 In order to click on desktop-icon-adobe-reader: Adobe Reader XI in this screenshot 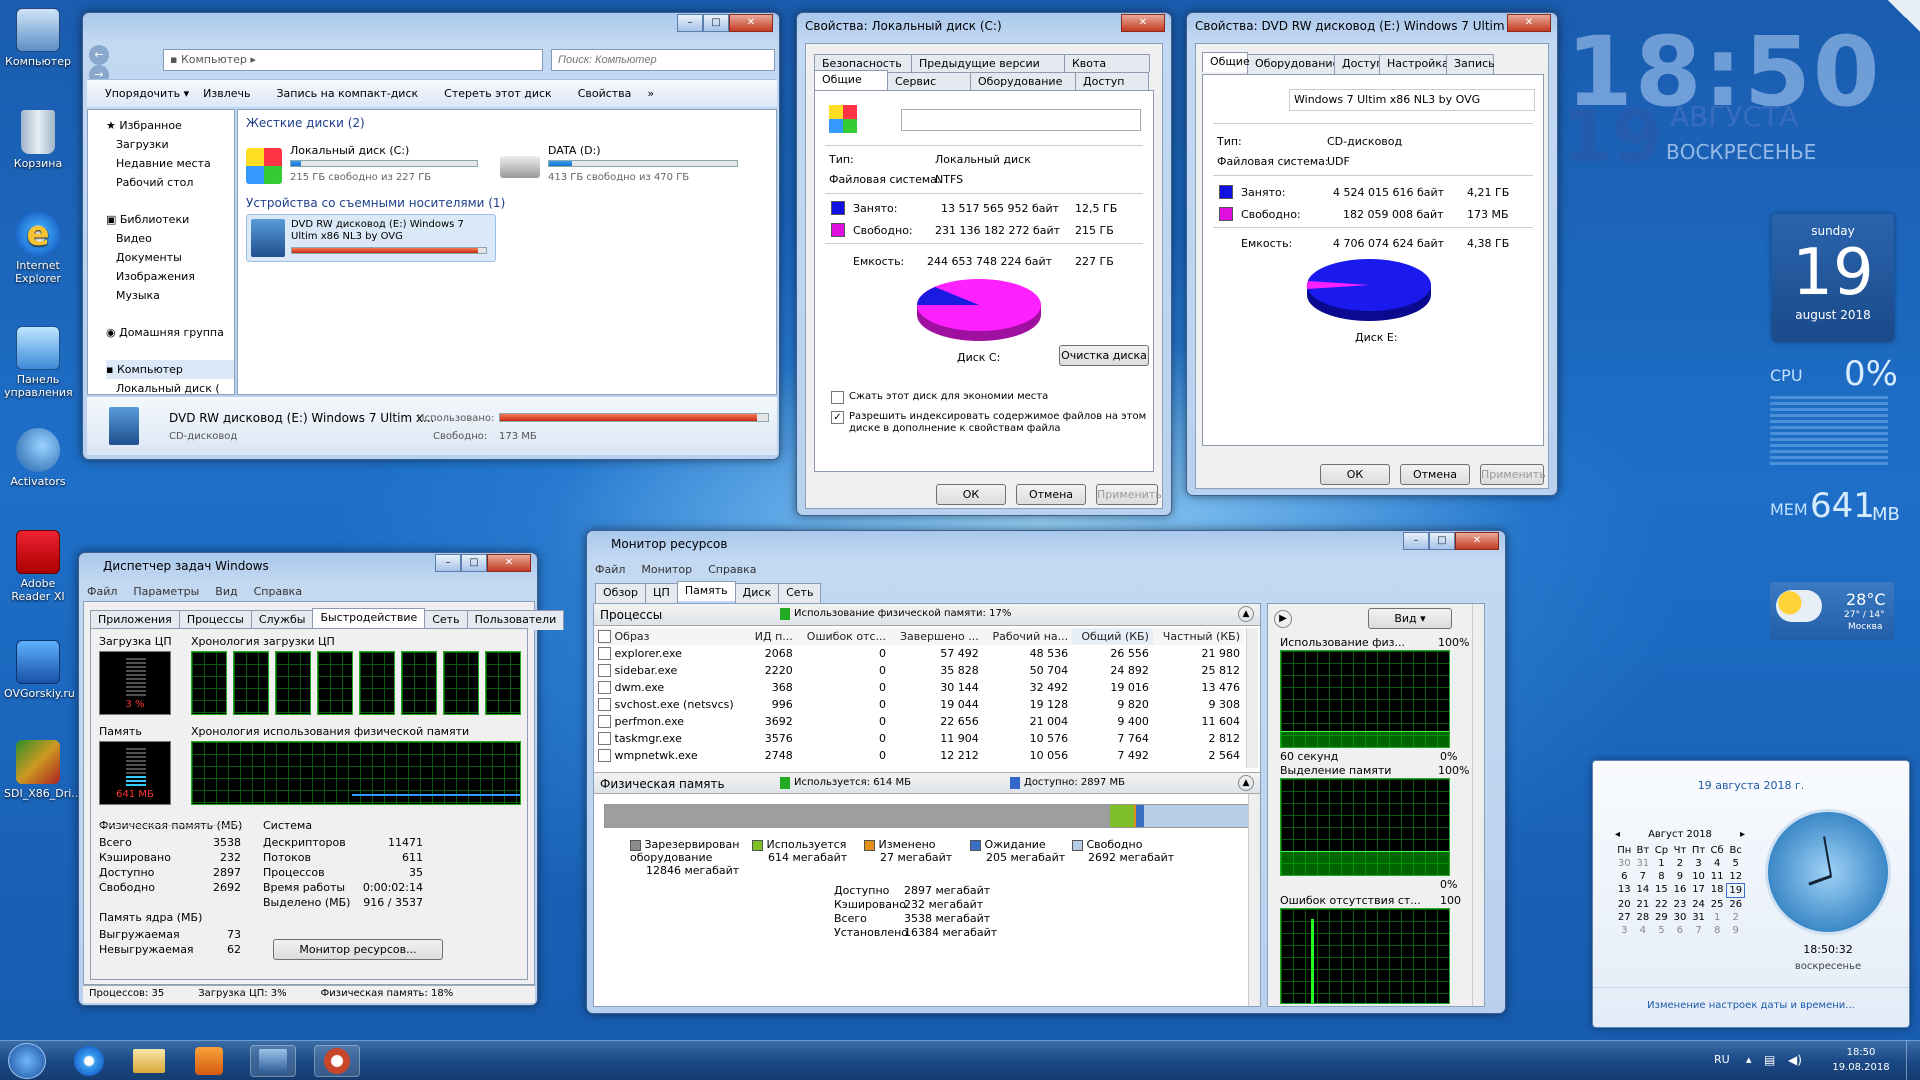, I will do `click(38, 566)`.